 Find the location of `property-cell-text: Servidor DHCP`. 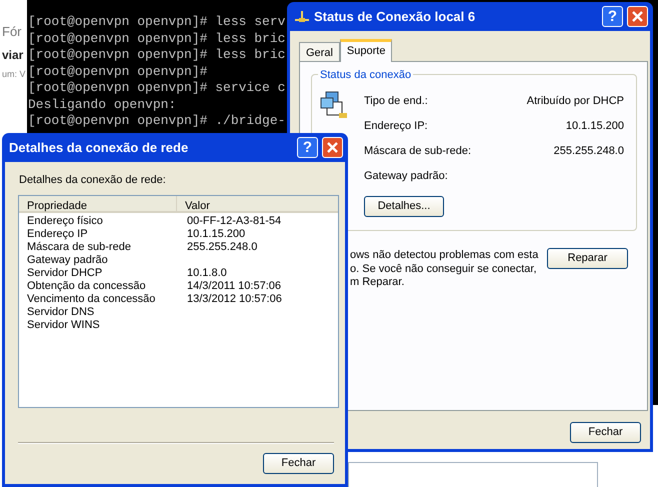

property-cell-text: Servidor DHCP is located at coordinates (65, 273).